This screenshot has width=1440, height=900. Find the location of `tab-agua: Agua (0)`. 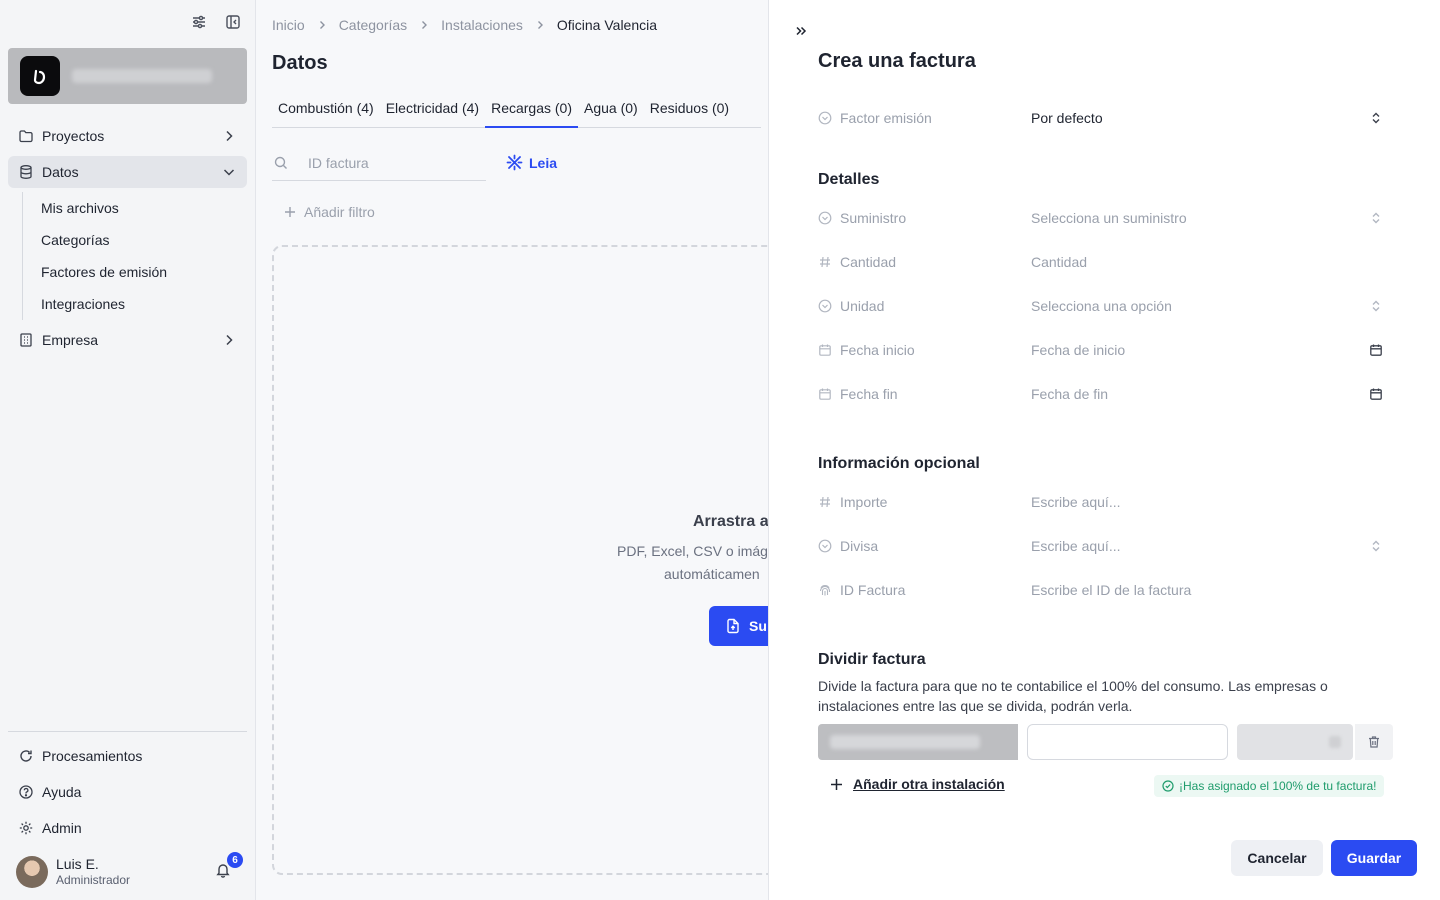

tab-agua: Agua (0) is located at coordinates (611, 112).